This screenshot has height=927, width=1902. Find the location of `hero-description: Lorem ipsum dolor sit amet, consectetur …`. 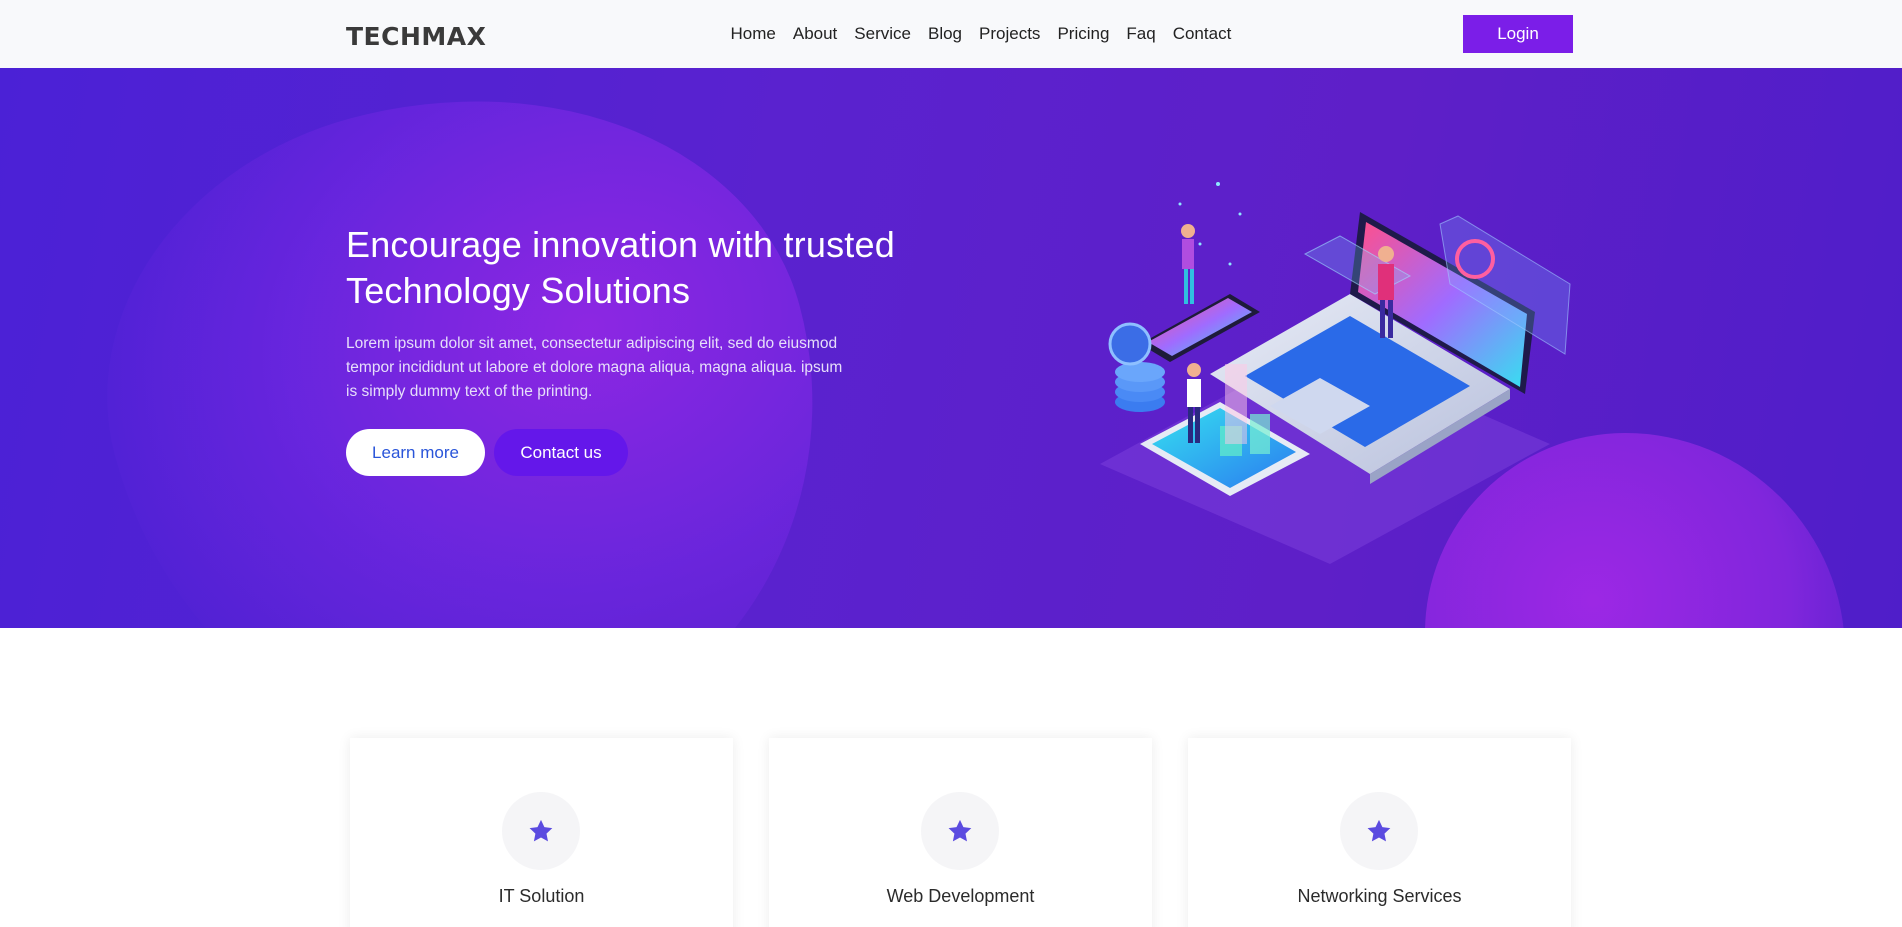

hero-description: Lorem ipsum dolor sit amet, consectetur … is located at coordinates (594, 367).